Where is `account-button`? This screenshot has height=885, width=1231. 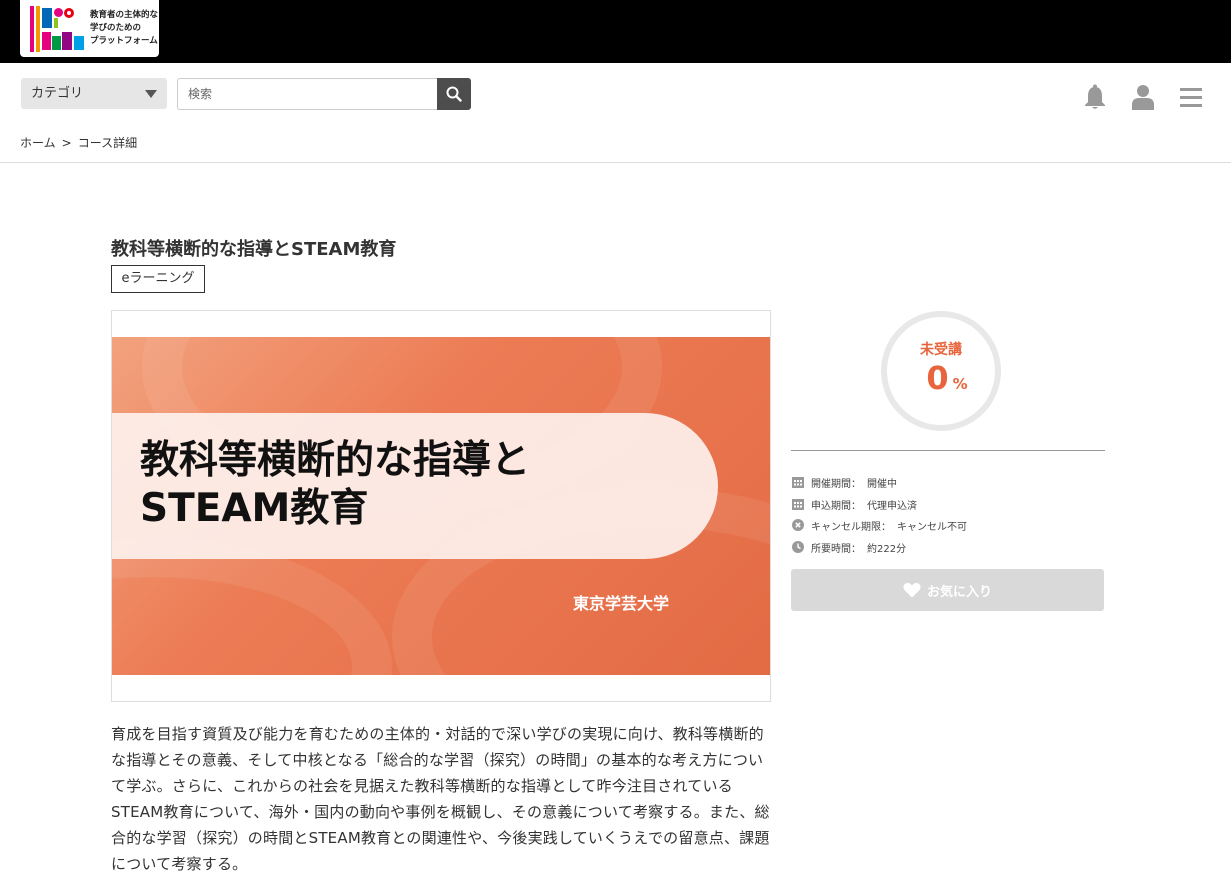
account-button is located at coordinates (1143, 99).